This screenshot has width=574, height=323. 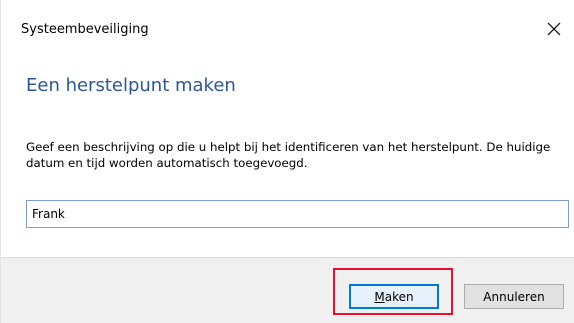 I want to click on make-button: Maken, so click(x=394, y=296).